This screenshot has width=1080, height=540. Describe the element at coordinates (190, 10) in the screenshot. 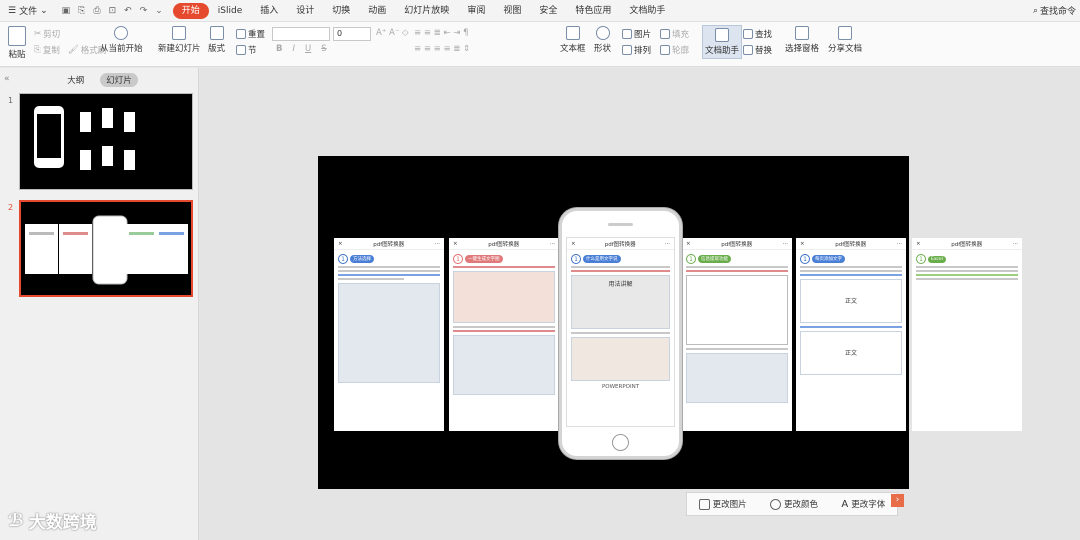

I see `tab-home: 开始` at that location.